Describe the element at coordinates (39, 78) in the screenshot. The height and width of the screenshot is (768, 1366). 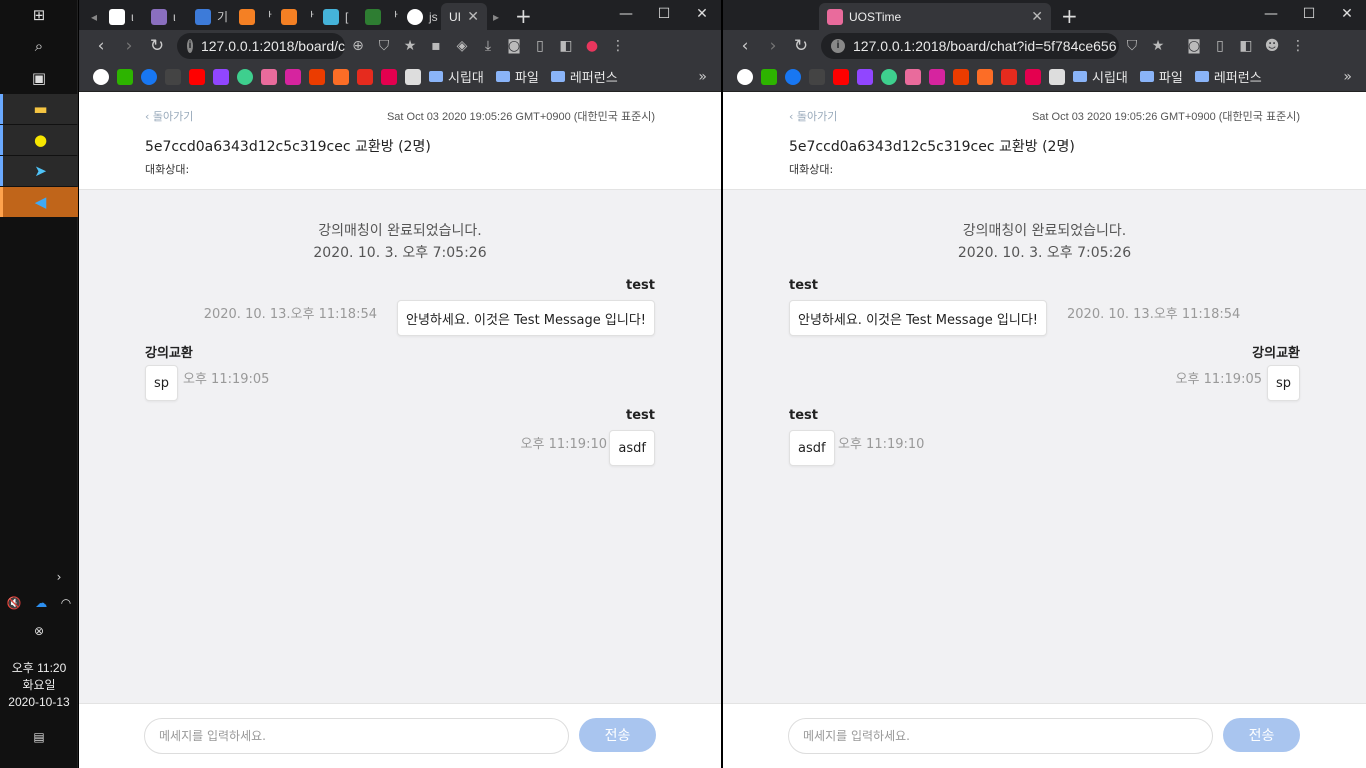
I see `remote-desktop-icon: ▣` at that location.